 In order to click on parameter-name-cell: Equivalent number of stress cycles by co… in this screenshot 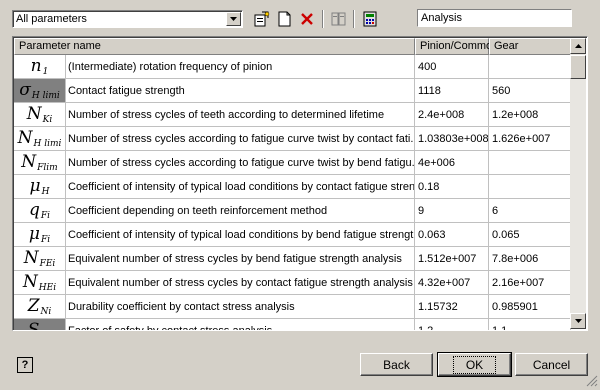, I will do `click(240, 283)`.